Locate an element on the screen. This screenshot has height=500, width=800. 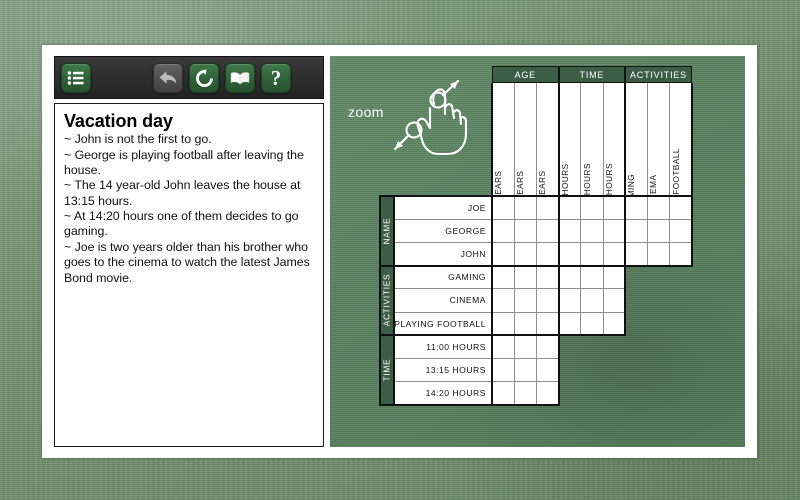
row-group-label: ACTIVITIES is located at coordinates (387, 300).